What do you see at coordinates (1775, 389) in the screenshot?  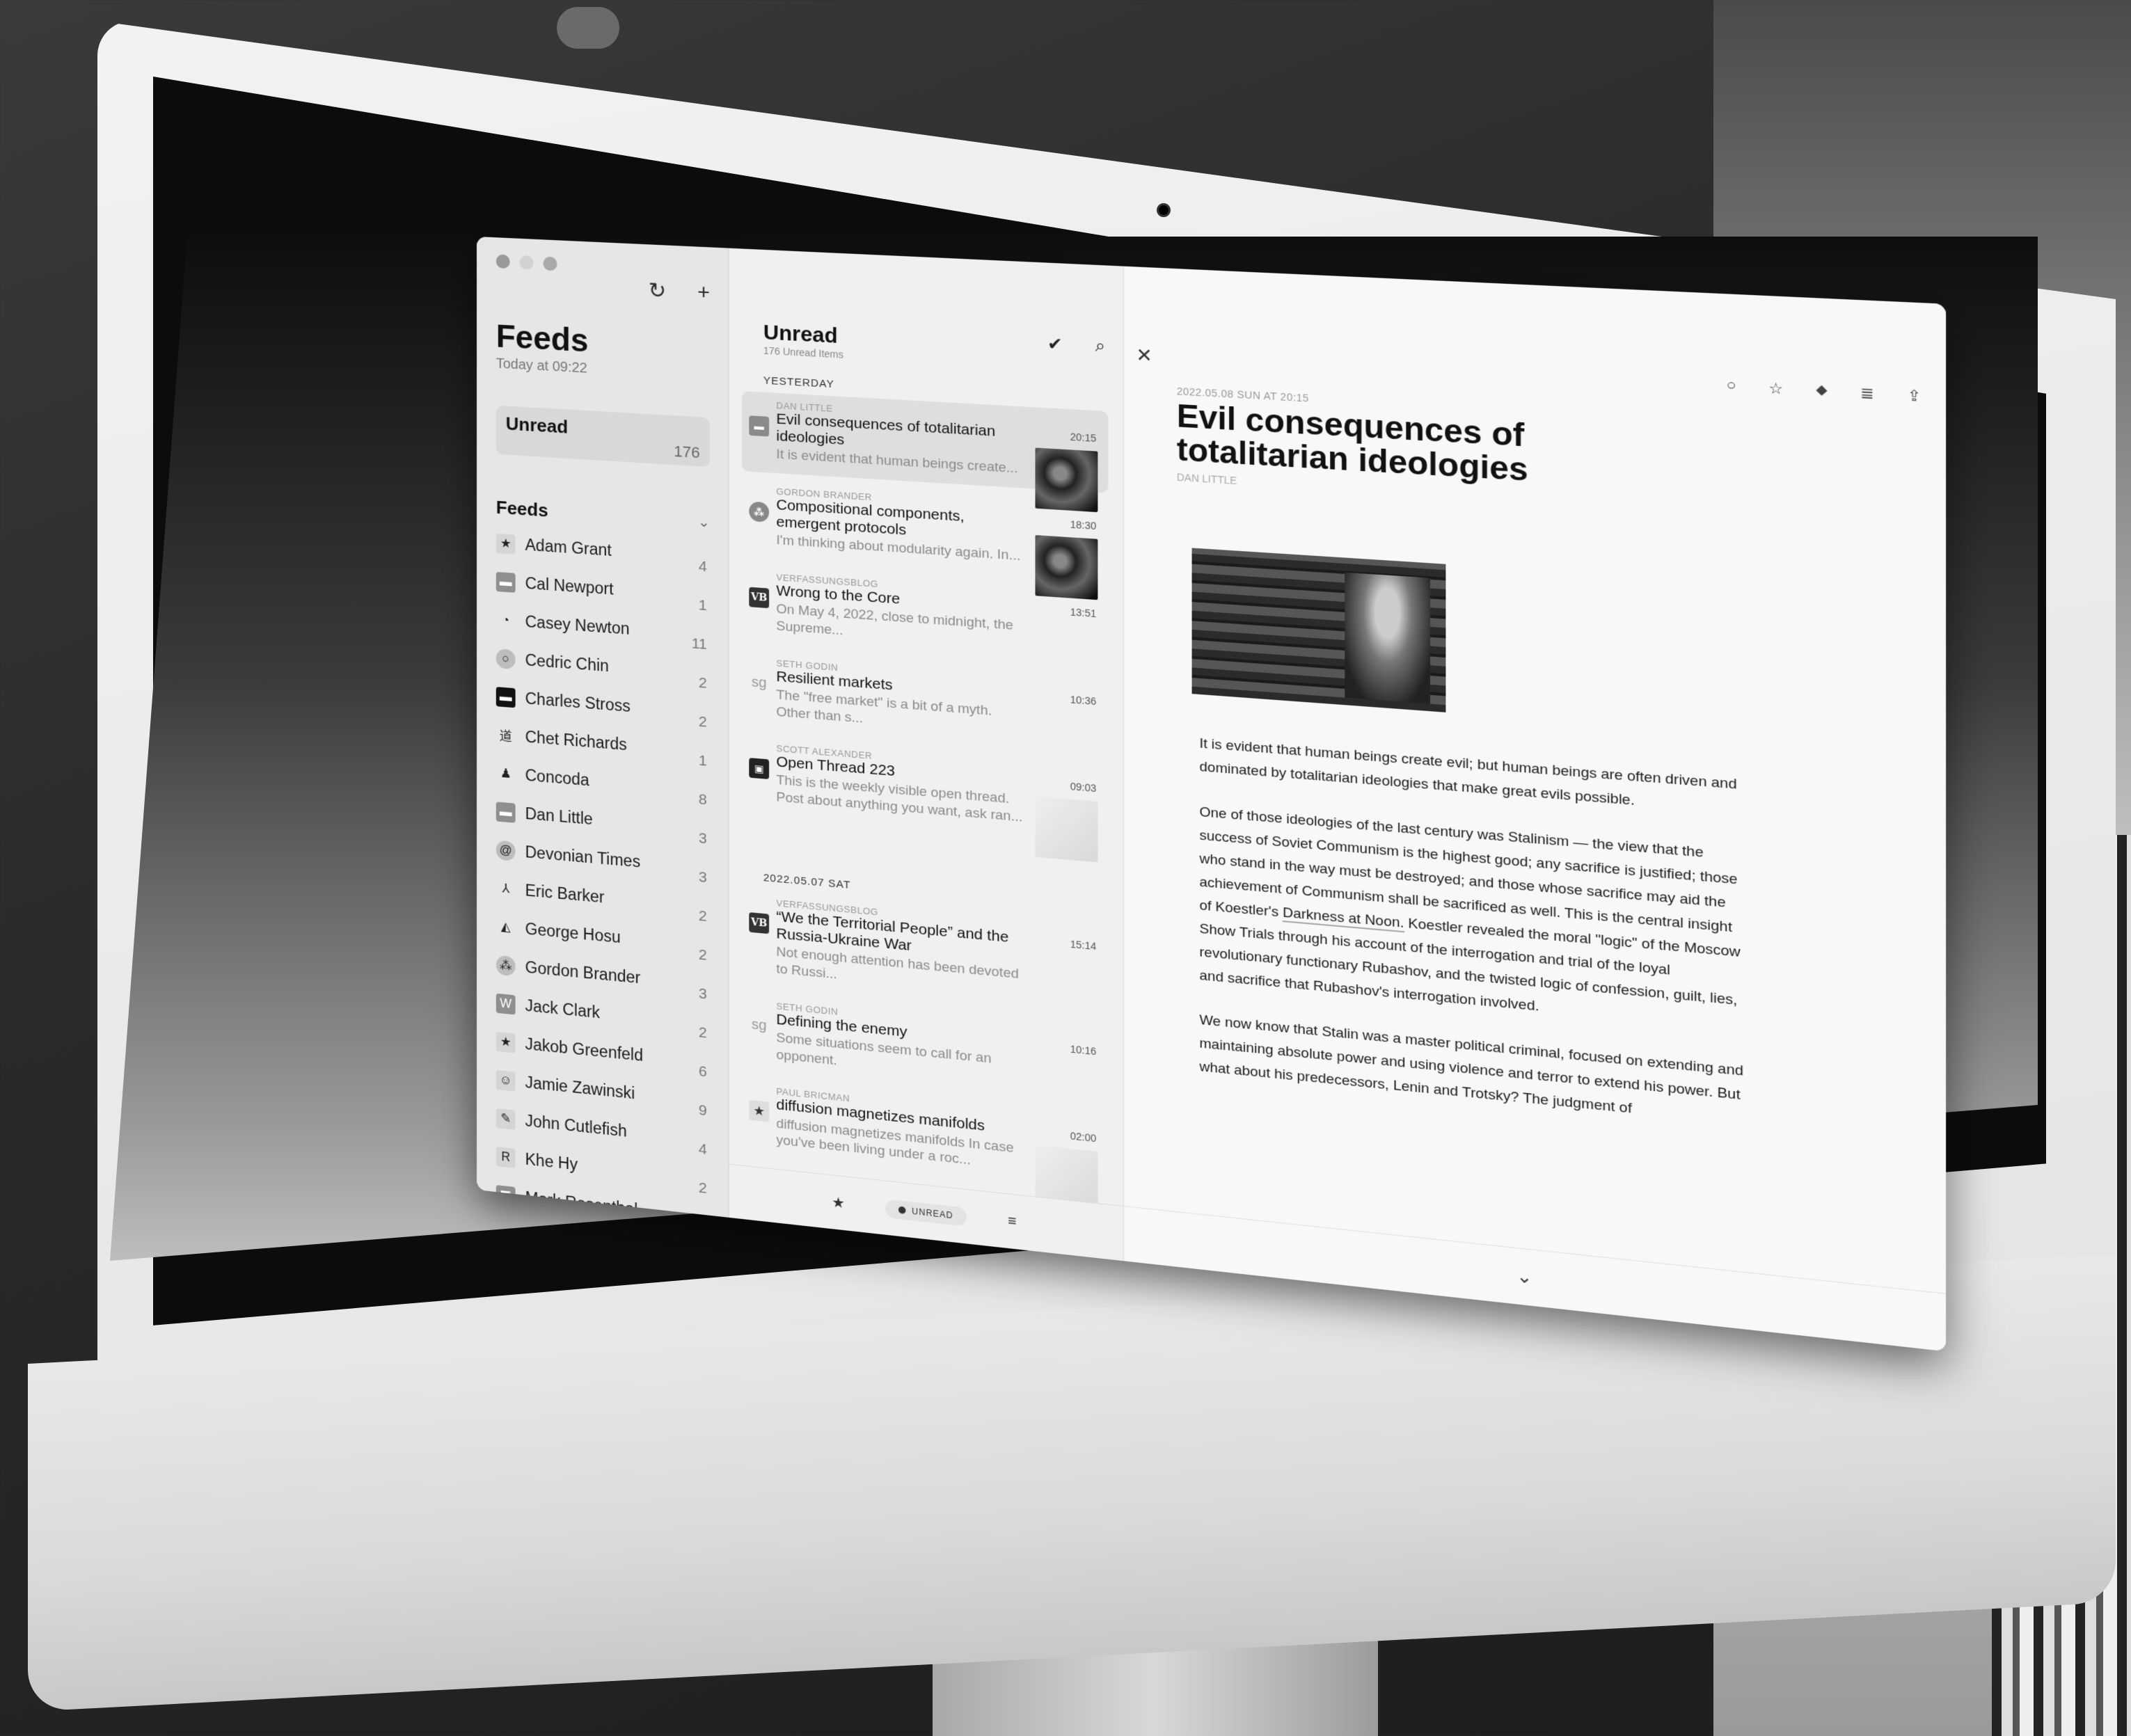 I see `star-icon: ☆` at bounding box center [1775, 389].